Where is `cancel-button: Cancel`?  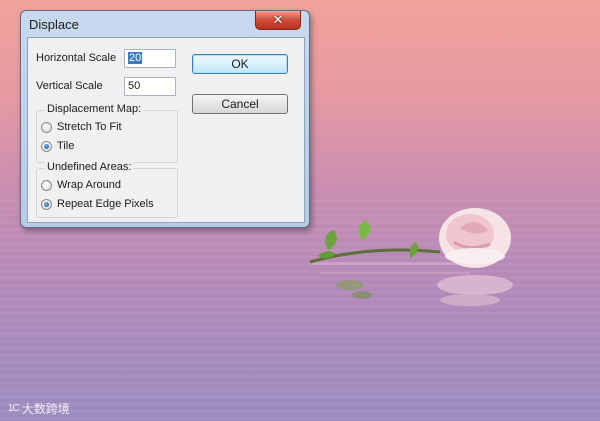 cancel-button: Cancel is located at coordinates (240, 104).